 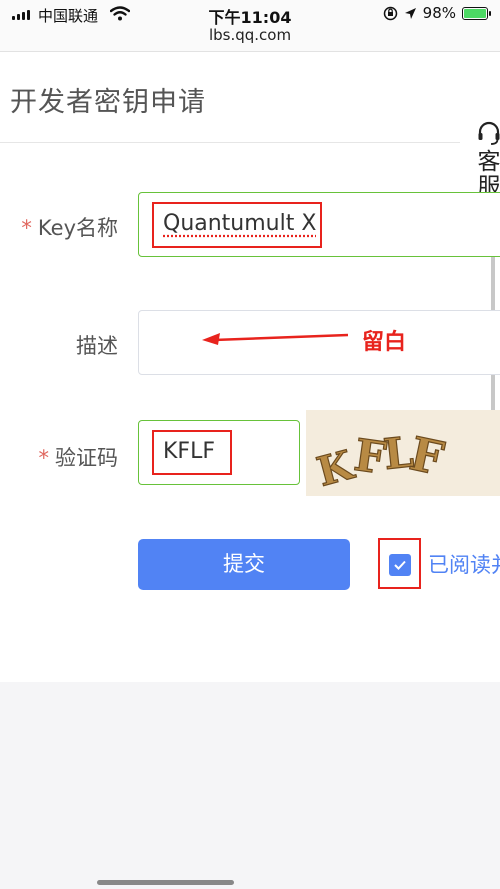 What do you see at coordinates (399, 563) in the screenshot?
I see `annotation-box-checkbox` at bounding box center [399, 563].